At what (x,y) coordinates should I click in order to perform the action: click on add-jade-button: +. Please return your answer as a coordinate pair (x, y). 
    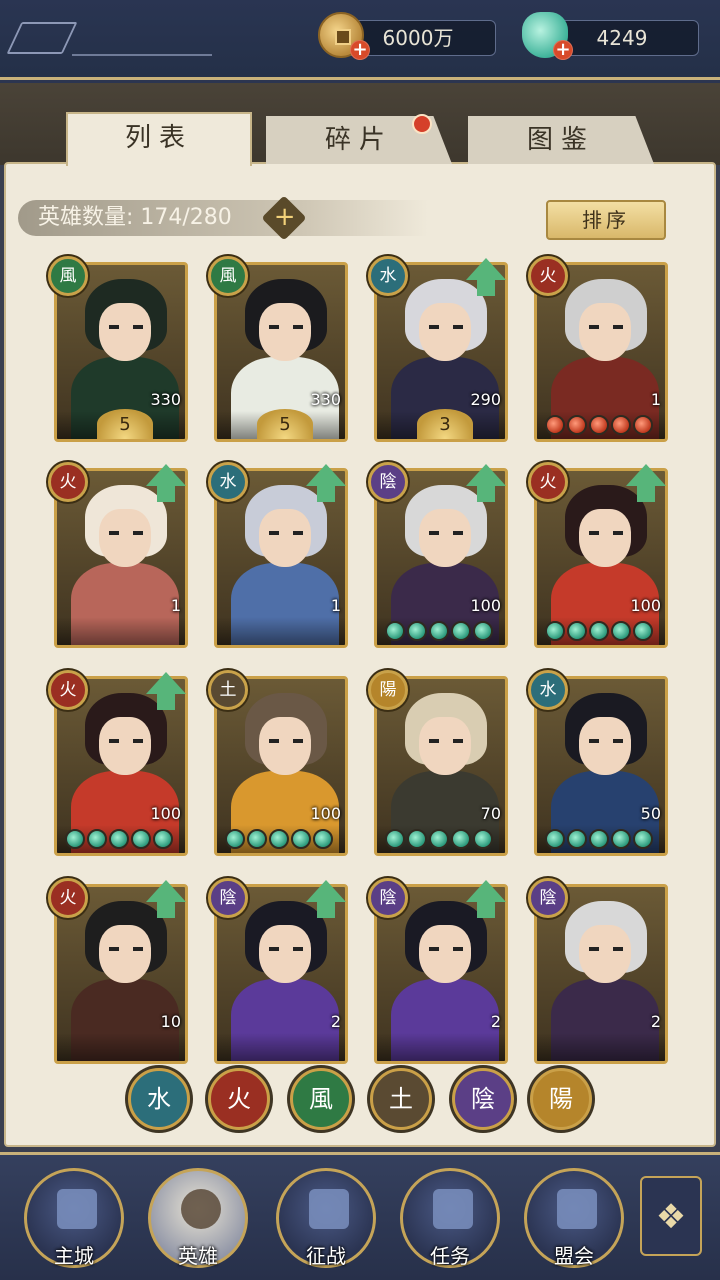
    Looking at the image, I should click on (563, 50).